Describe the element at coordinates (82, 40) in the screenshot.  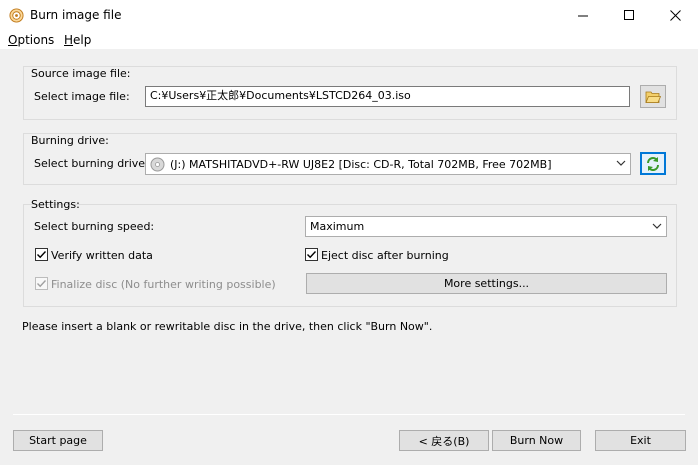
I see `menu-help-label: elp` at that location.